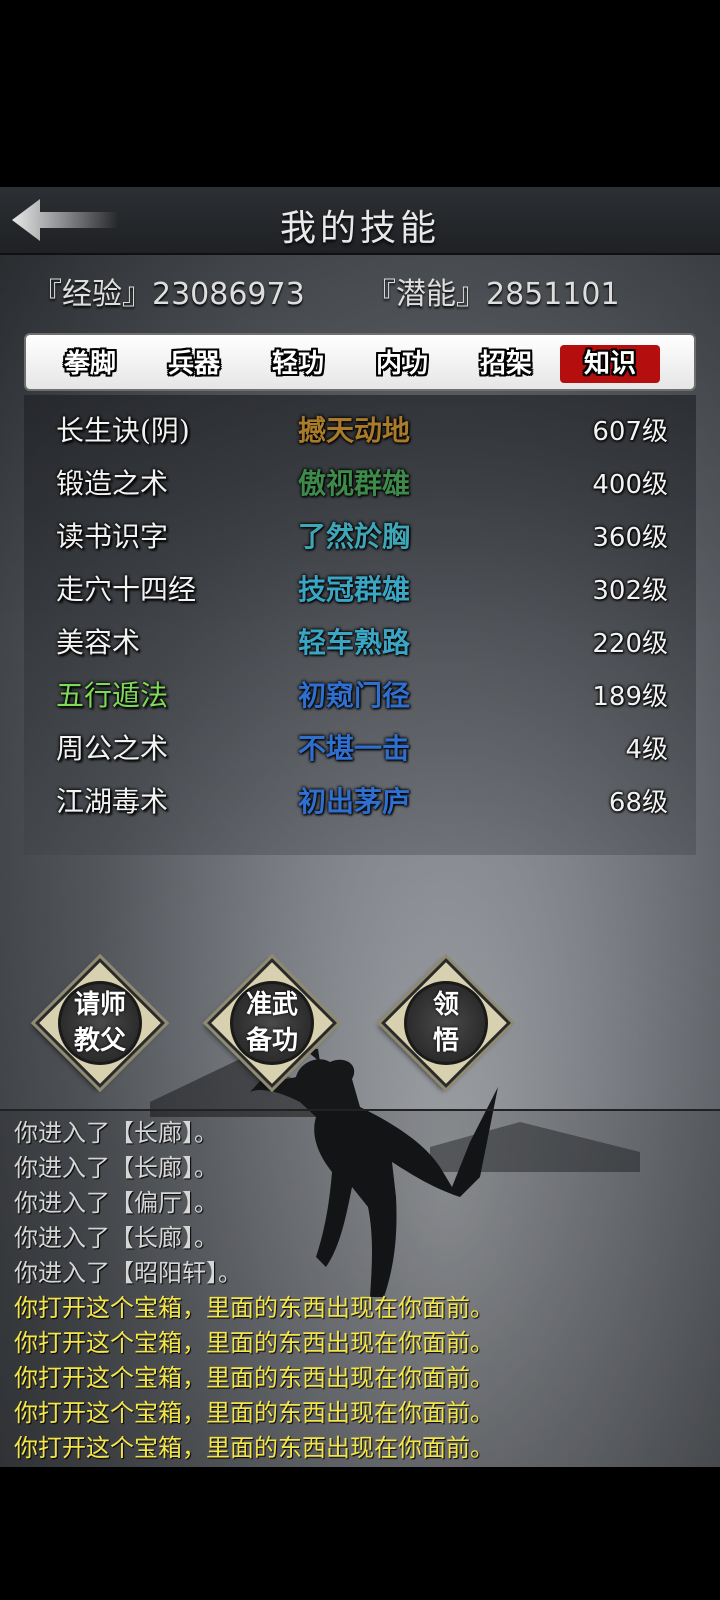 The width and height of the screenshot is (720, 1600). What do you see at coordinates (354, 589) in the screenshot?
I see `skill-rank: 技冠群雄` at bounding box center [354, 589].